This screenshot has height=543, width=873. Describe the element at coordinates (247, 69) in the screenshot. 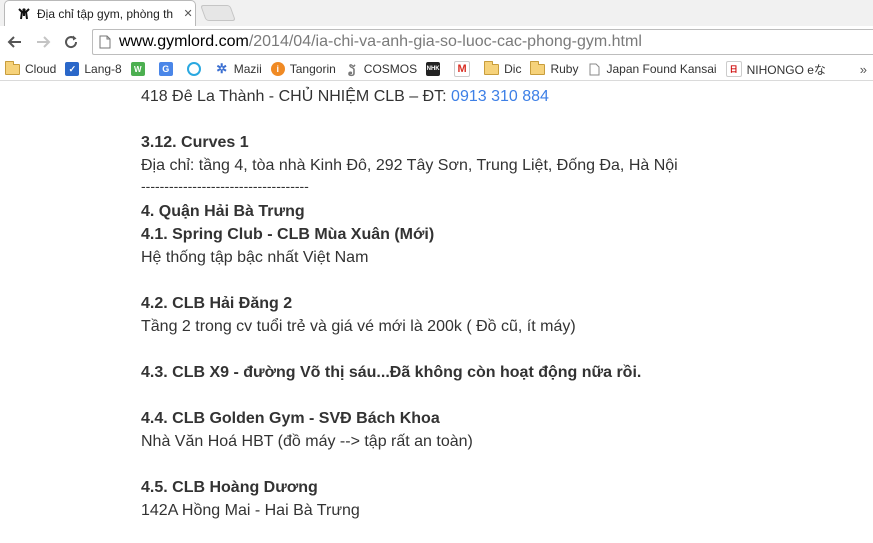

I see `bookmark-label: Mazii` at that location.